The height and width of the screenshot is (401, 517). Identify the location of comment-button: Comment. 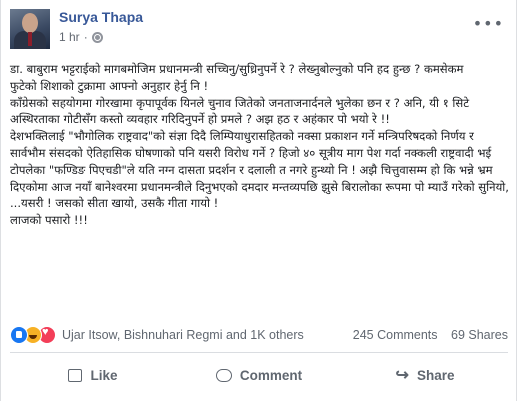
(259, 375).